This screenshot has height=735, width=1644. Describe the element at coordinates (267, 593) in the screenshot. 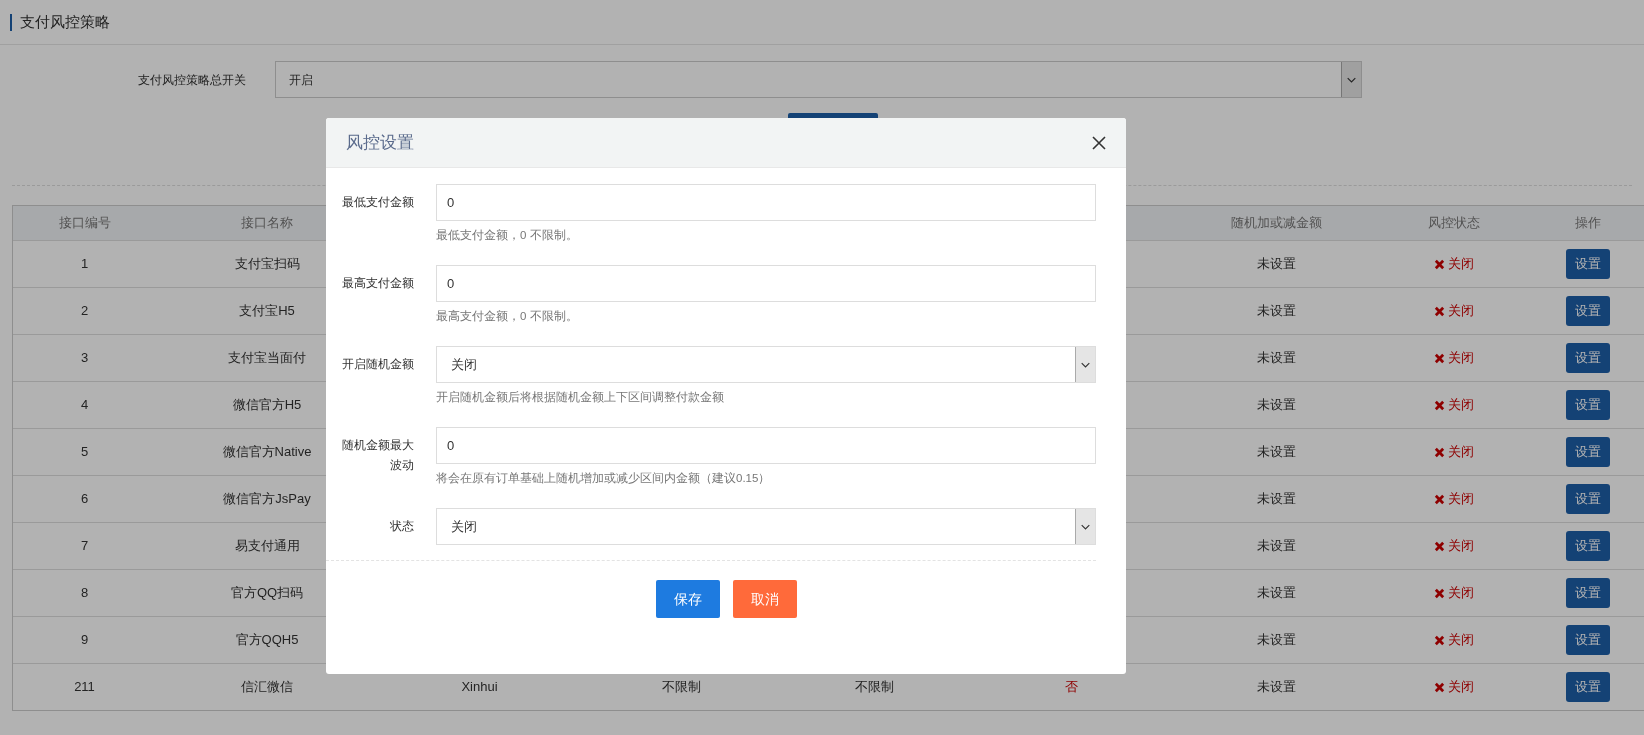

I see `table-cell-text: 官方QQ扫码` at that location.